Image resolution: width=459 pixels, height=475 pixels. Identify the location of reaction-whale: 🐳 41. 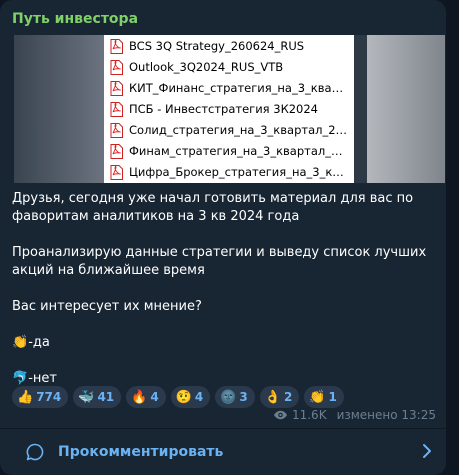
(97, 397).